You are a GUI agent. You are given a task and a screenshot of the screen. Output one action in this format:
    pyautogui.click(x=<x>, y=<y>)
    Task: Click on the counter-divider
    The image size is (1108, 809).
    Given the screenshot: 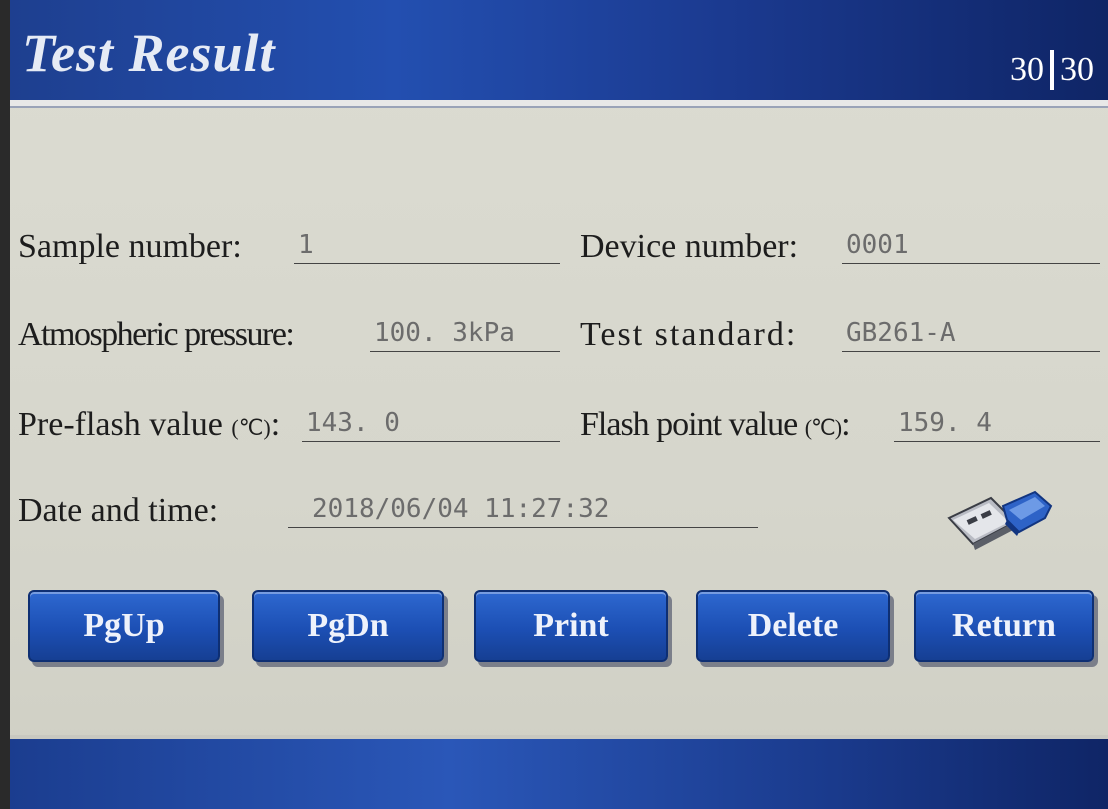 What is the action you would take?
    pyautogui.click(x=1052, y=70)
    